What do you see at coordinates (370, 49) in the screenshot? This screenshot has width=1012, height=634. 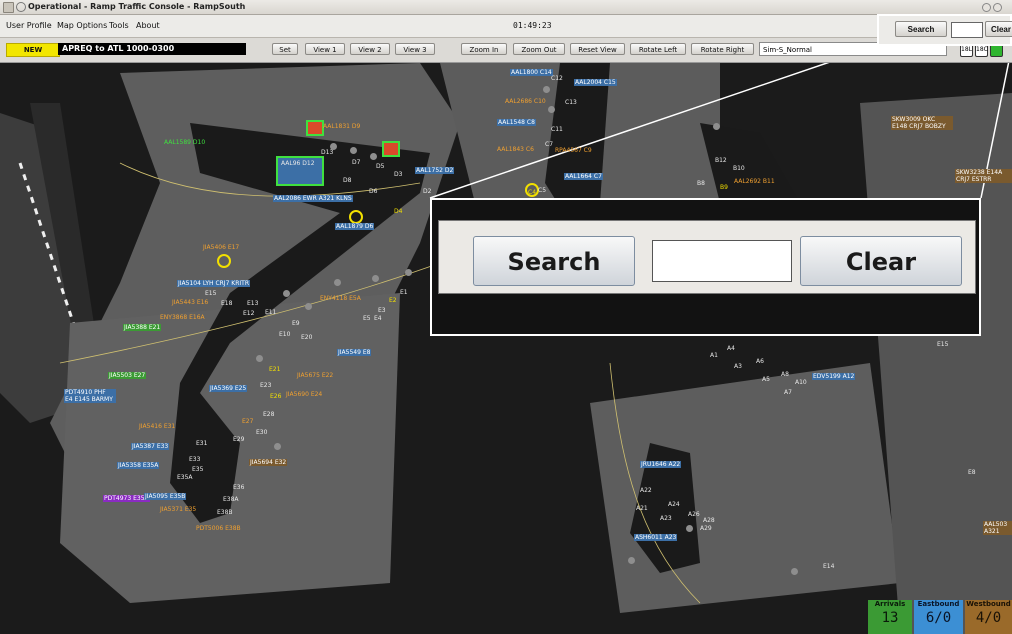 I see `view2-button: View 2` at bounding box center [370, 49].